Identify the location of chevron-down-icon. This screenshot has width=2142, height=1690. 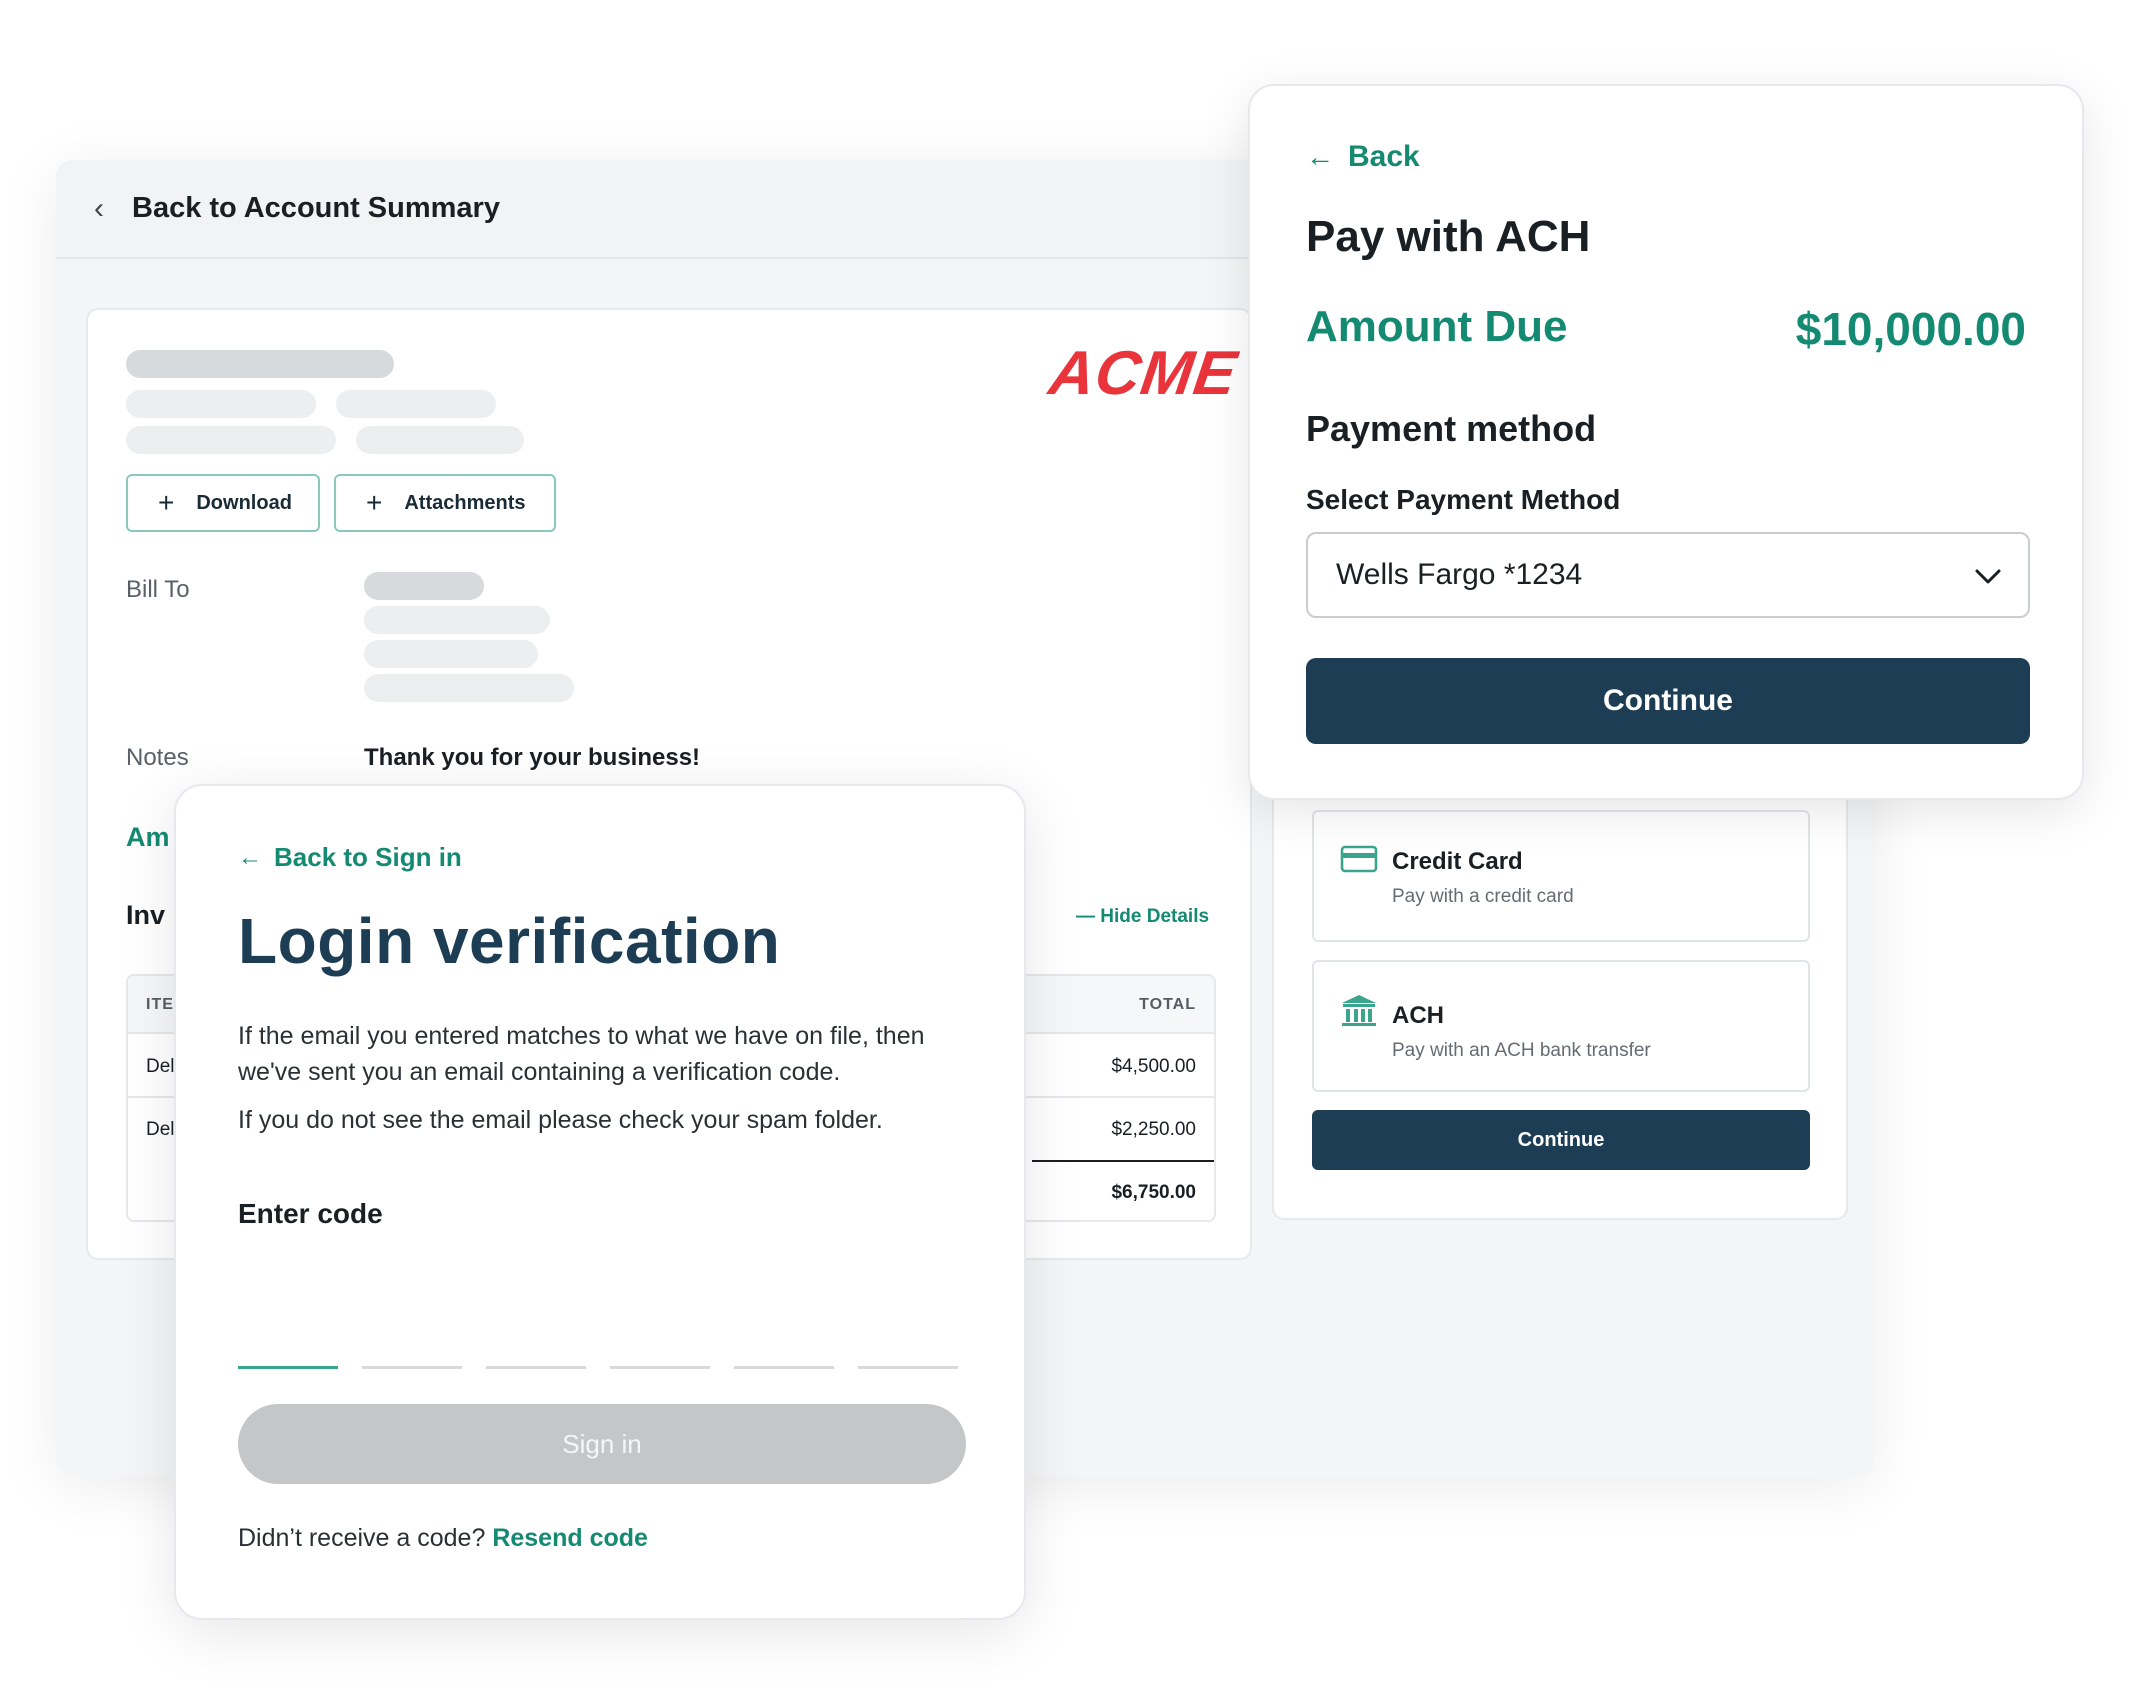
(1988, 576).